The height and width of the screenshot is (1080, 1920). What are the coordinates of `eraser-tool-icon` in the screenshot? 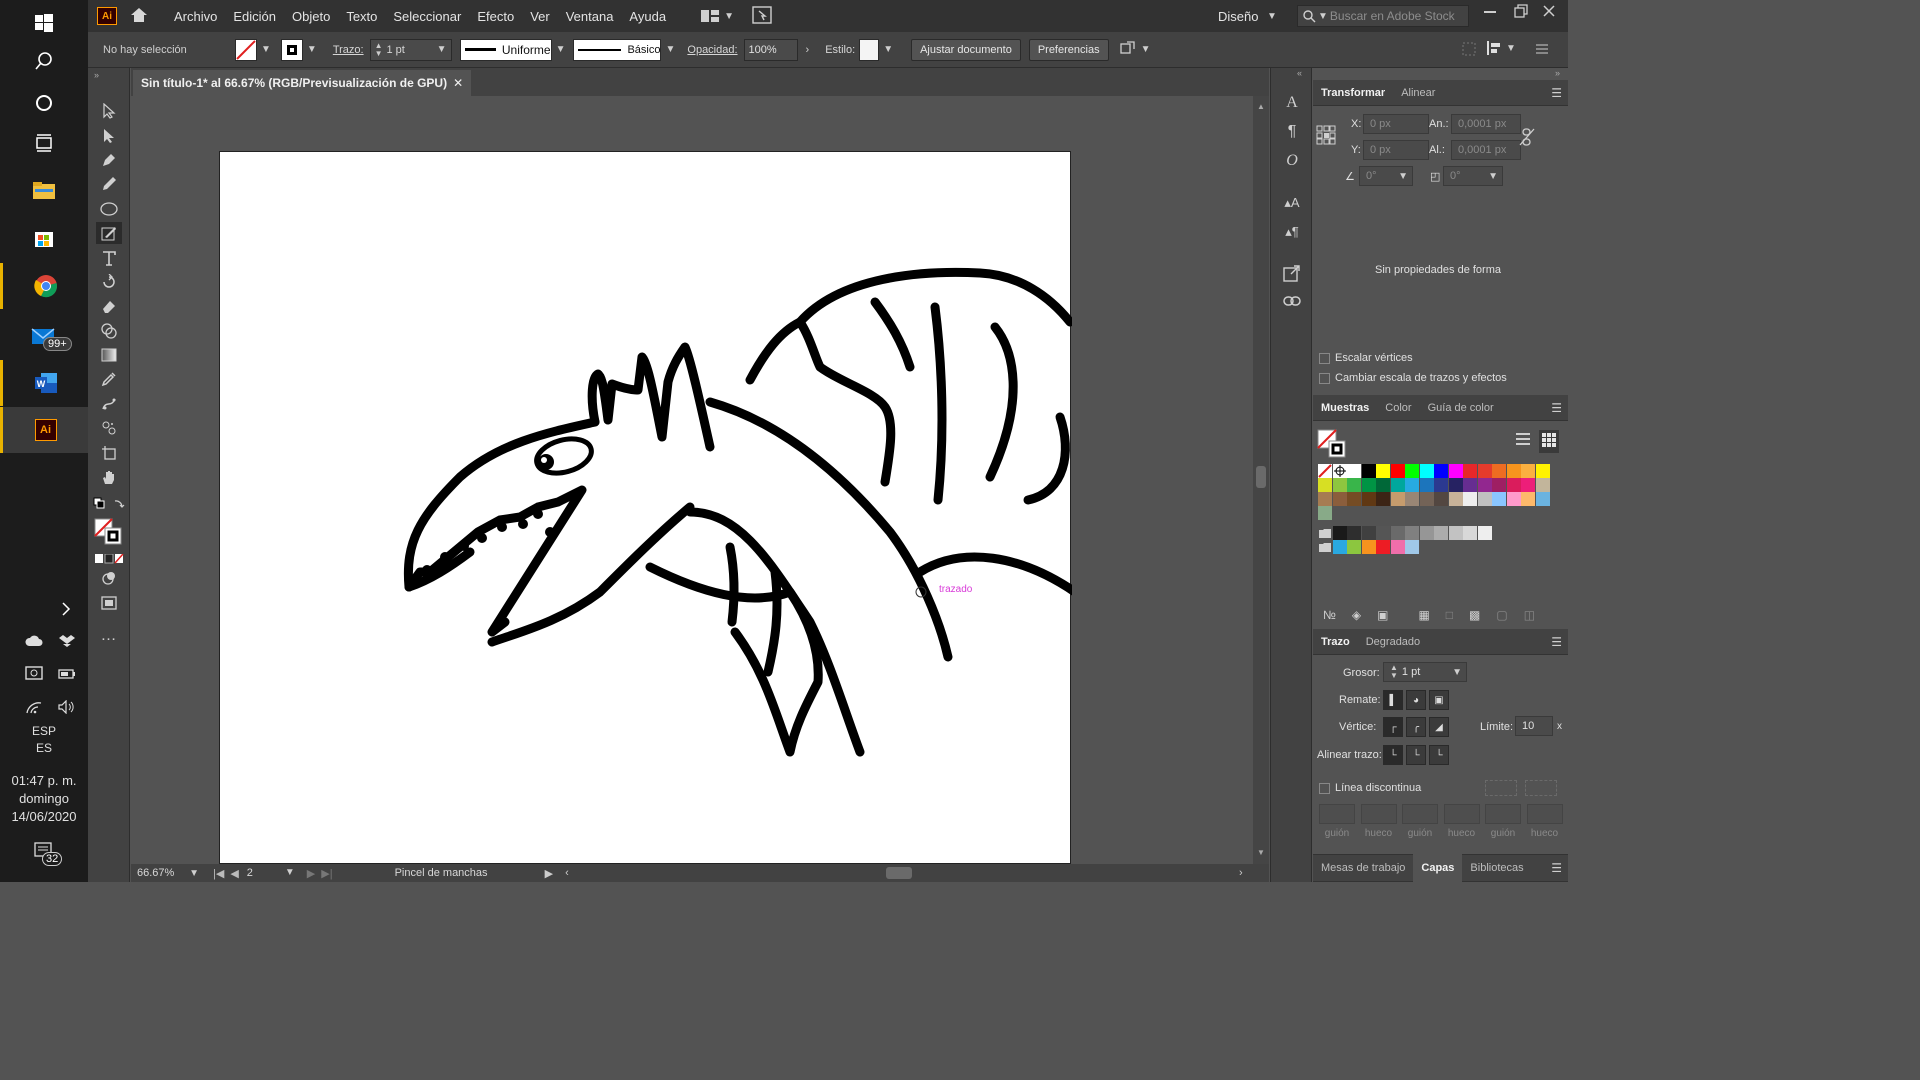 It's located at (109, 306).